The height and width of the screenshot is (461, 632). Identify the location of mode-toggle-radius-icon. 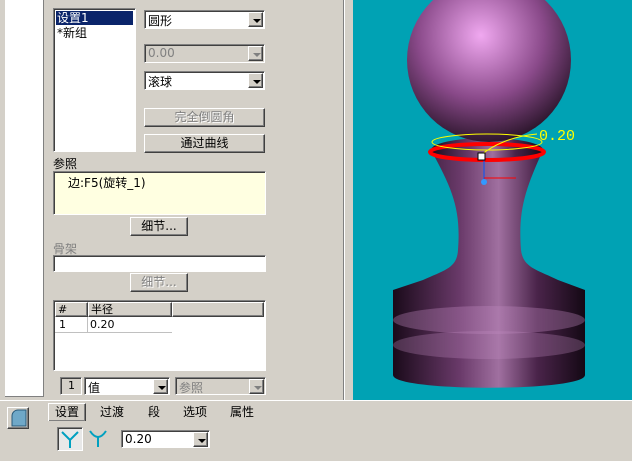
(70, 439).